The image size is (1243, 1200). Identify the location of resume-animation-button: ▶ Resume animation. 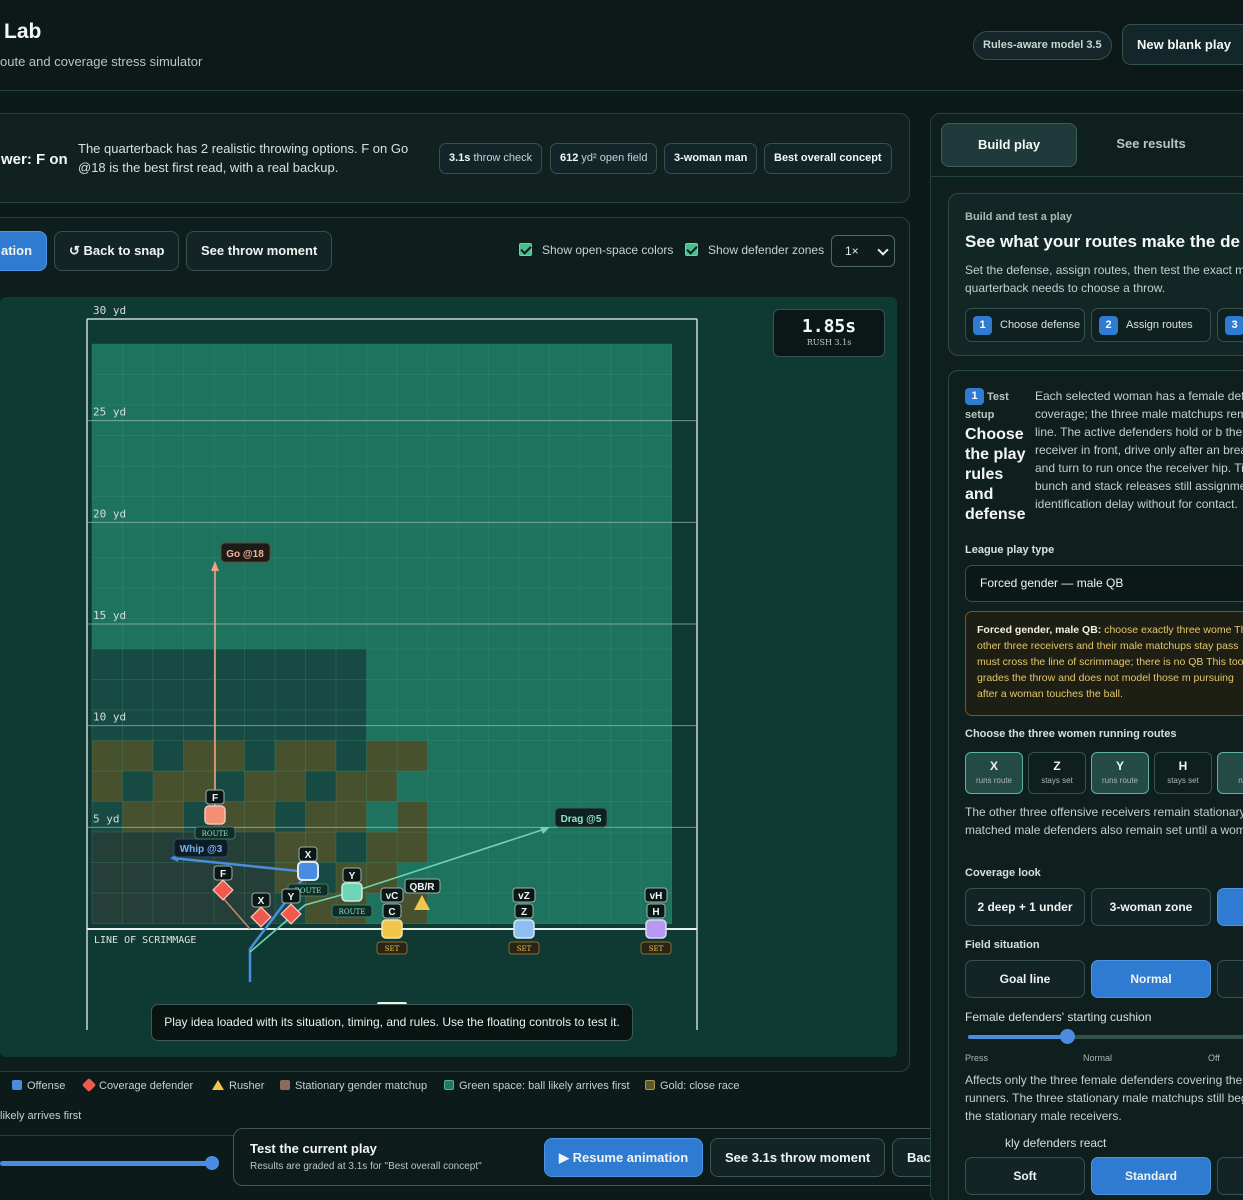
(624, 1157).